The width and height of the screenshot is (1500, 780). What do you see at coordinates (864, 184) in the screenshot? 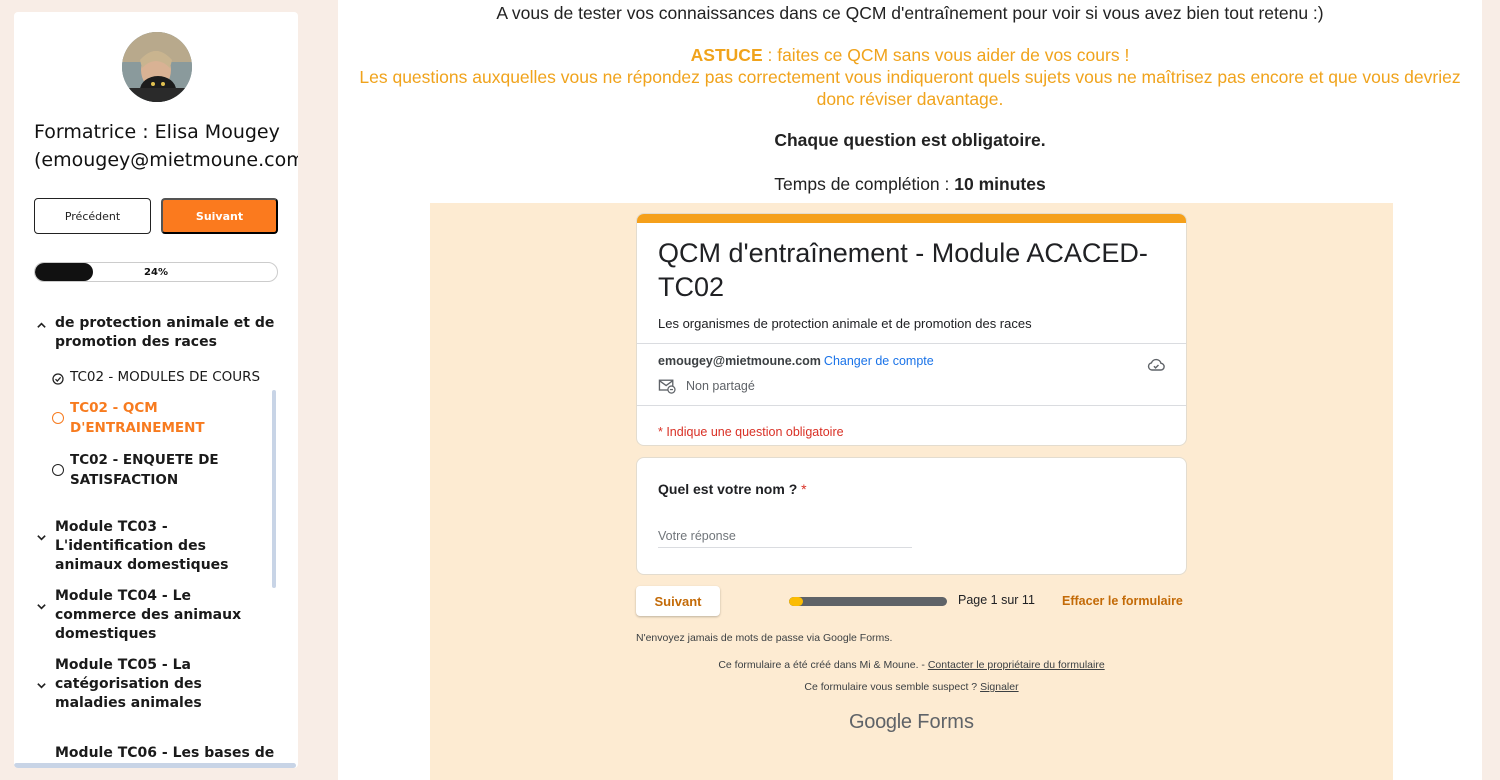
I see `duration-label: Temps de complétion :` at bounding box center [864, 184].